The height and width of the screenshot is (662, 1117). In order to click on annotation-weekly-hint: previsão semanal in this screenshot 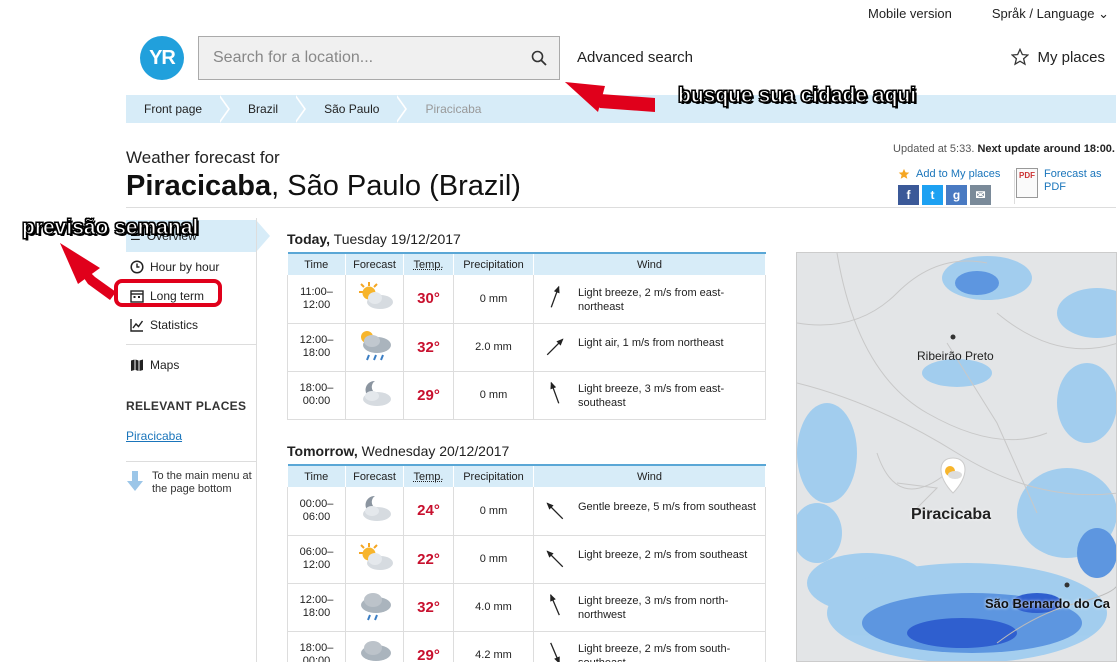, I will do `click(110, 228)`.